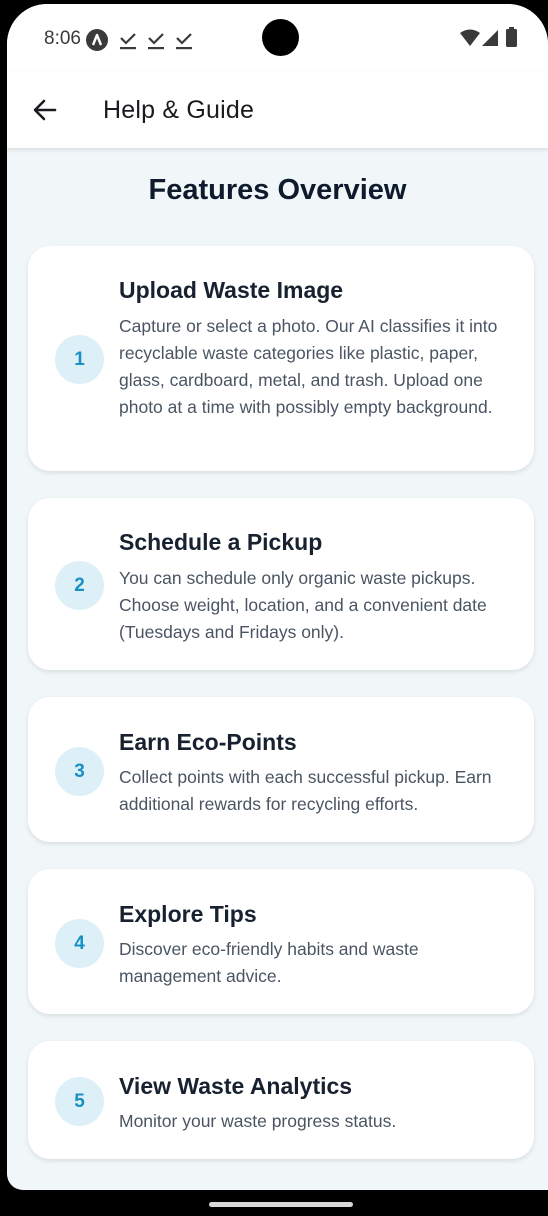  What do you see at coordinates (79, 771) in the screenshot?
I see `feature-number-badge: 3` at bounding box center [79, 771].